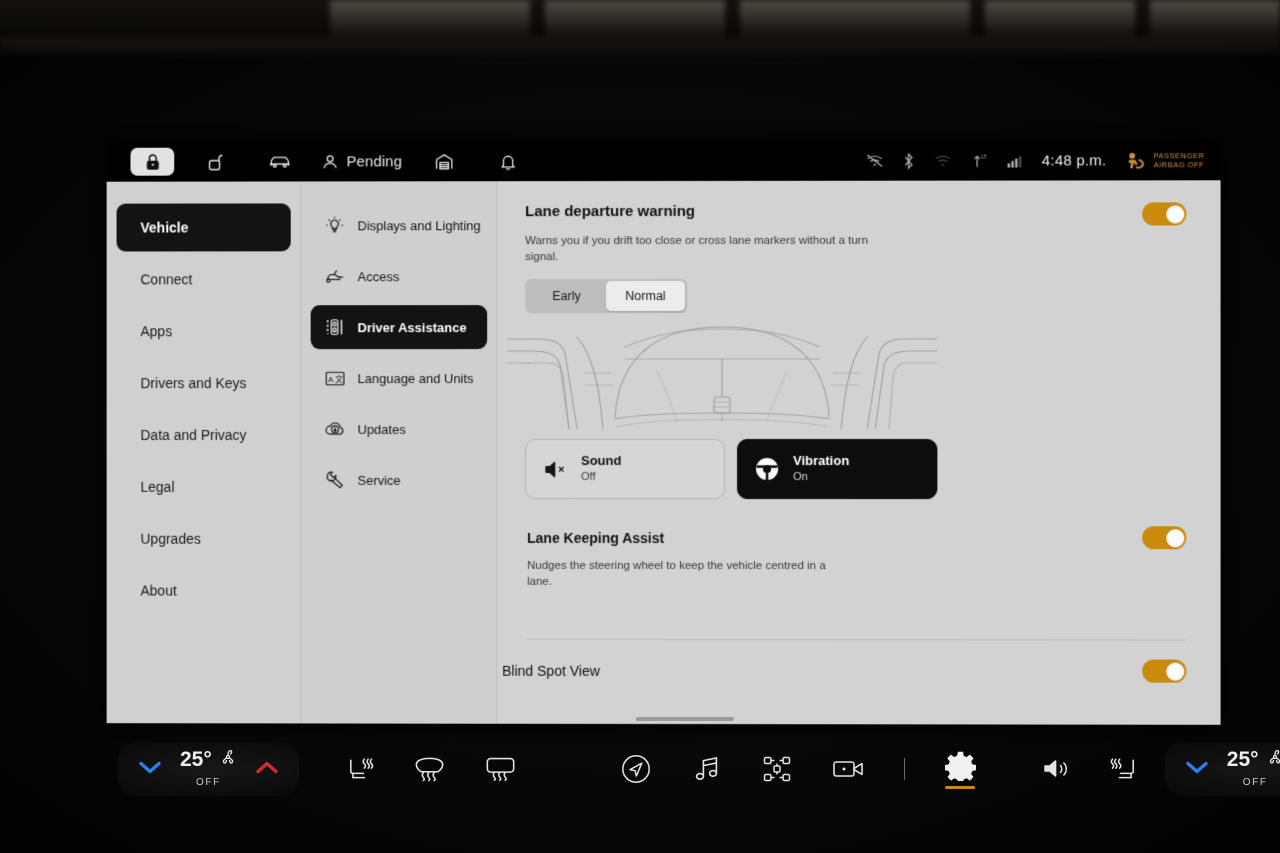 The height and width of the screenshot is (853, 1280). I want to click on dock-center-buttons, so click(798, 769).